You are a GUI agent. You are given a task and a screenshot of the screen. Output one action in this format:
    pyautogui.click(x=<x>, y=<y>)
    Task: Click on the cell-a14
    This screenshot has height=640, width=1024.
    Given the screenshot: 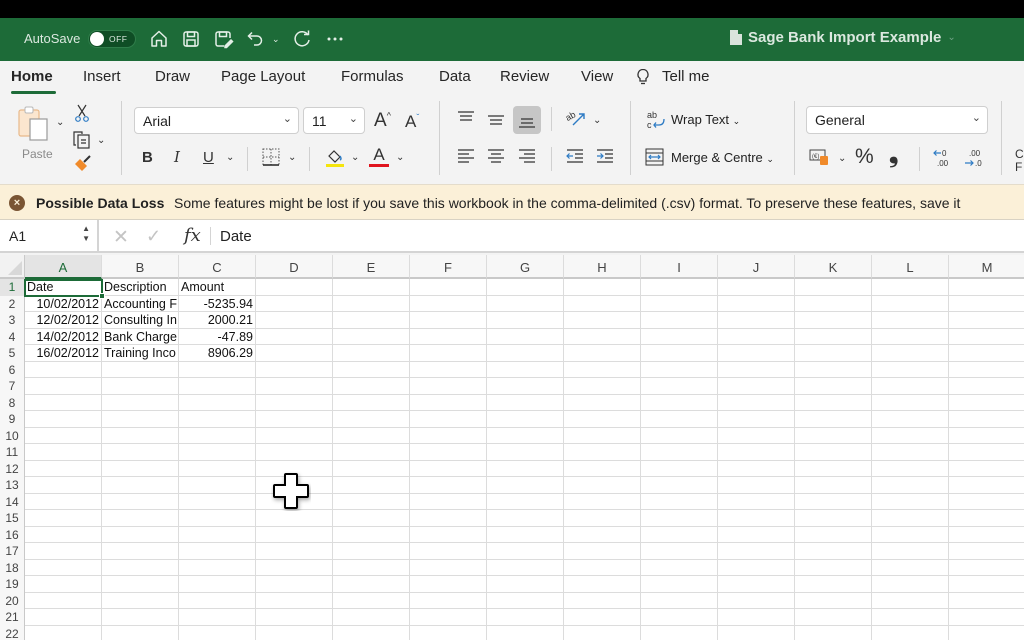 What is the action you would take?
    pyautogui.click(x=63, y=501)
    